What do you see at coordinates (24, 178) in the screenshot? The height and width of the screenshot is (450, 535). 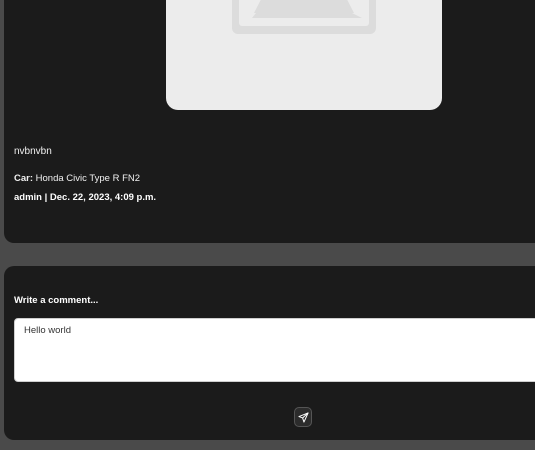 I see `car-label: Car:` at bounding box center [24, 178].